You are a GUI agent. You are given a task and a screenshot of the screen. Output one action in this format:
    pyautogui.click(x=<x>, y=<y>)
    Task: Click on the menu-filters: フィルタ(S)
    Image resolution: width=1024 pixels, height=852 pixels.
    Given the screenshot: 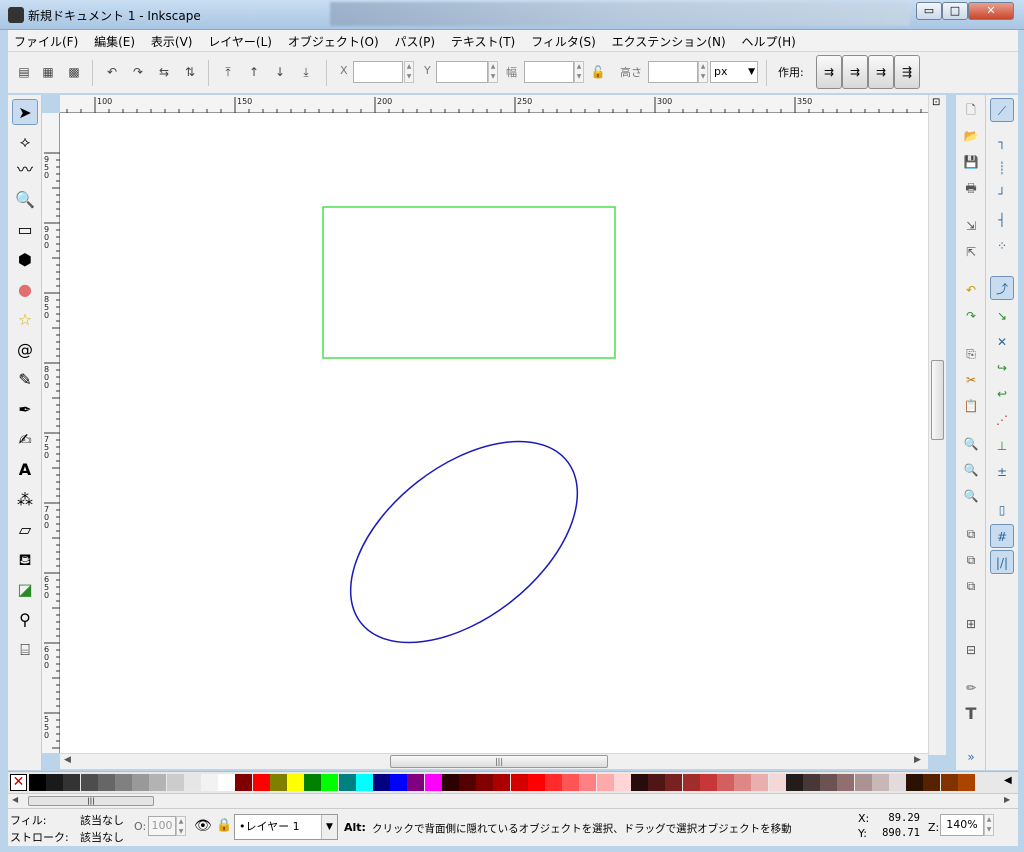 What is the action you would take?
    pyautogui.click(x=563, y=40)
    